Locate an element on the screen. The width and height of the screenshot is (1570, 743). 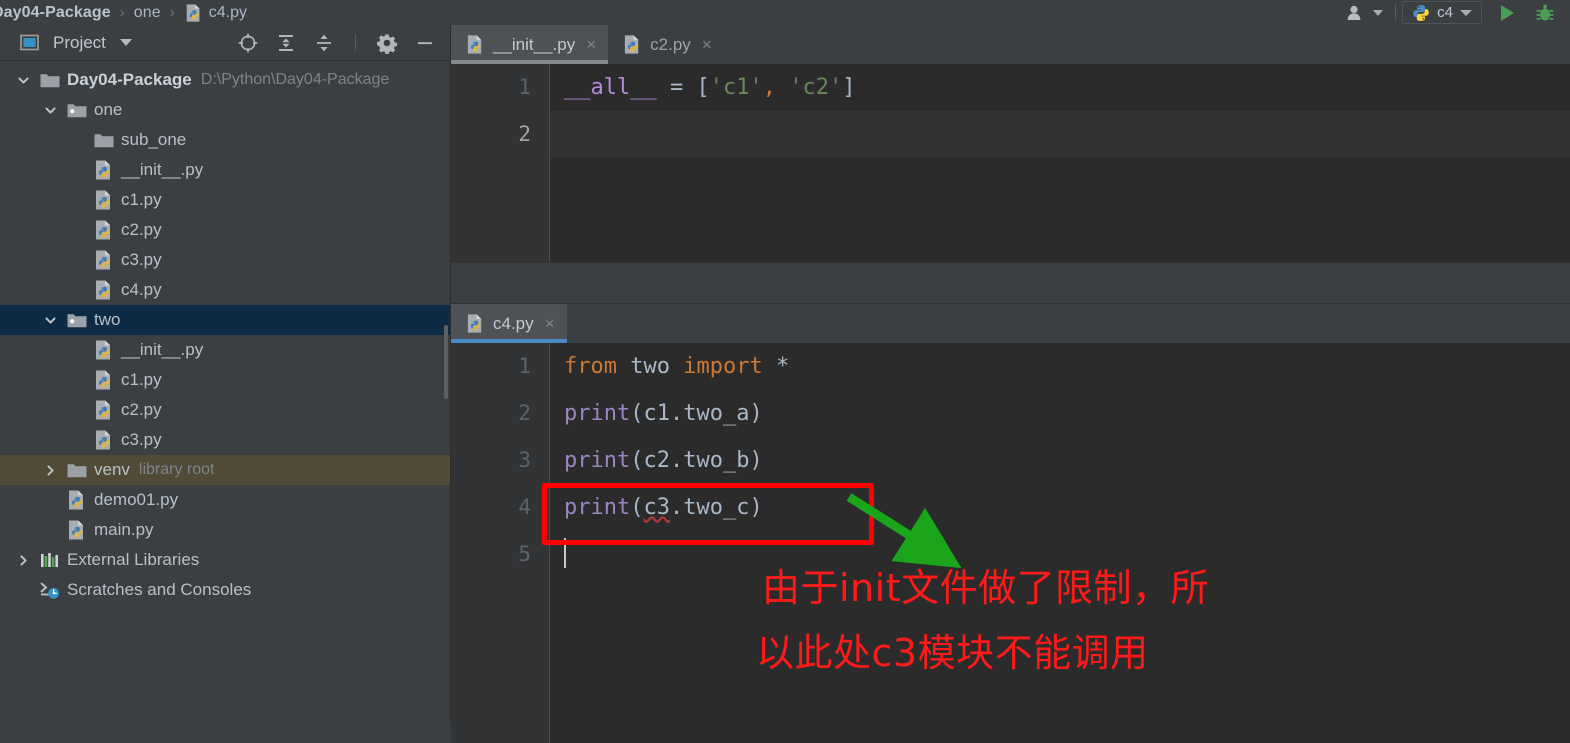
locate-target-button is located at coordinates (248, 43).